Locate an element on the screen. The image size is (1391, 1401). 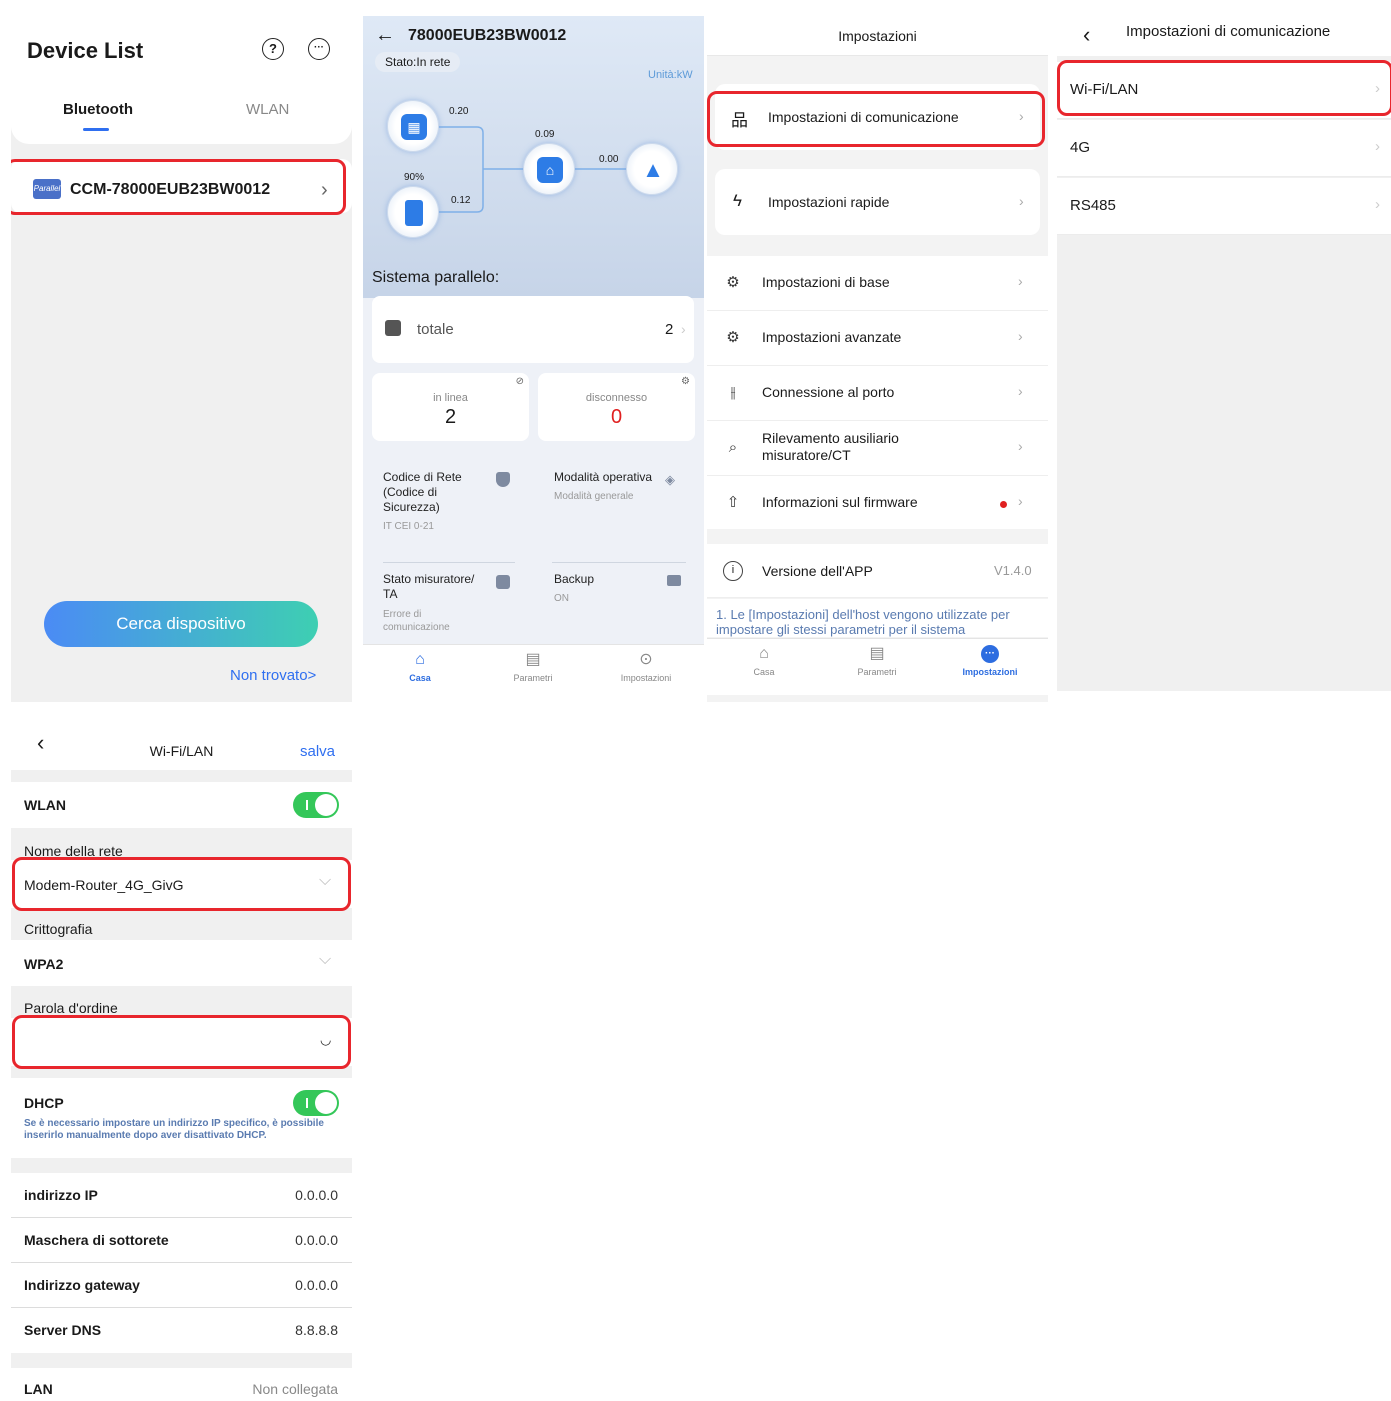
document-icon: ▤ is located at coordinates (877, 653).